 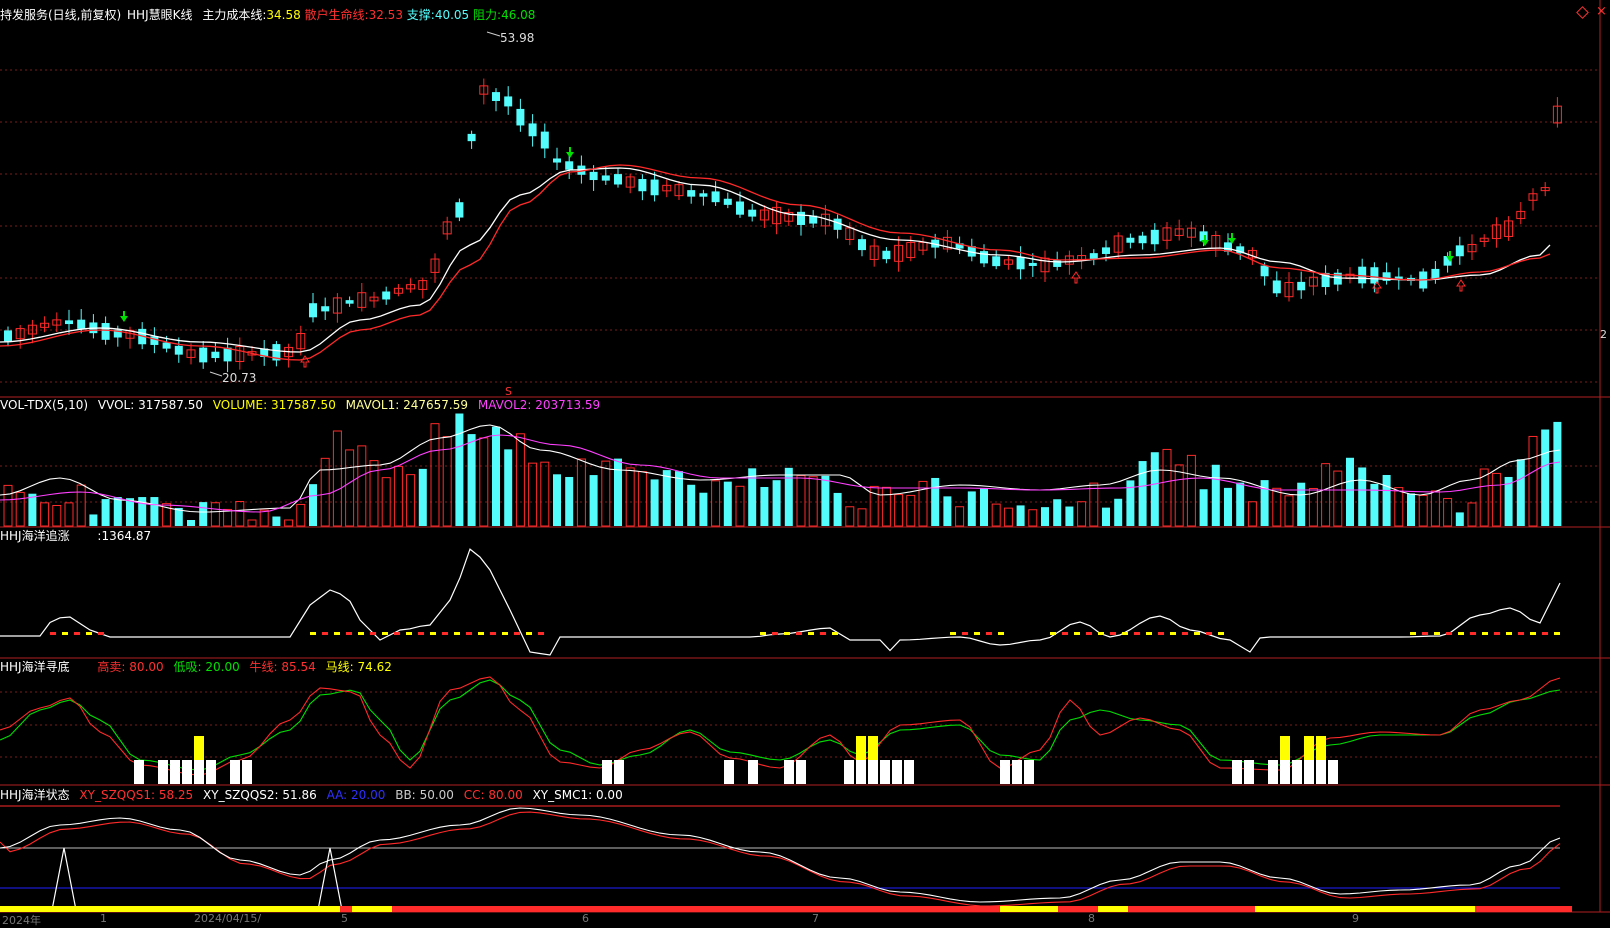 I want to click on time-tick: 2024/04/15/, so click(x=228, y=918).